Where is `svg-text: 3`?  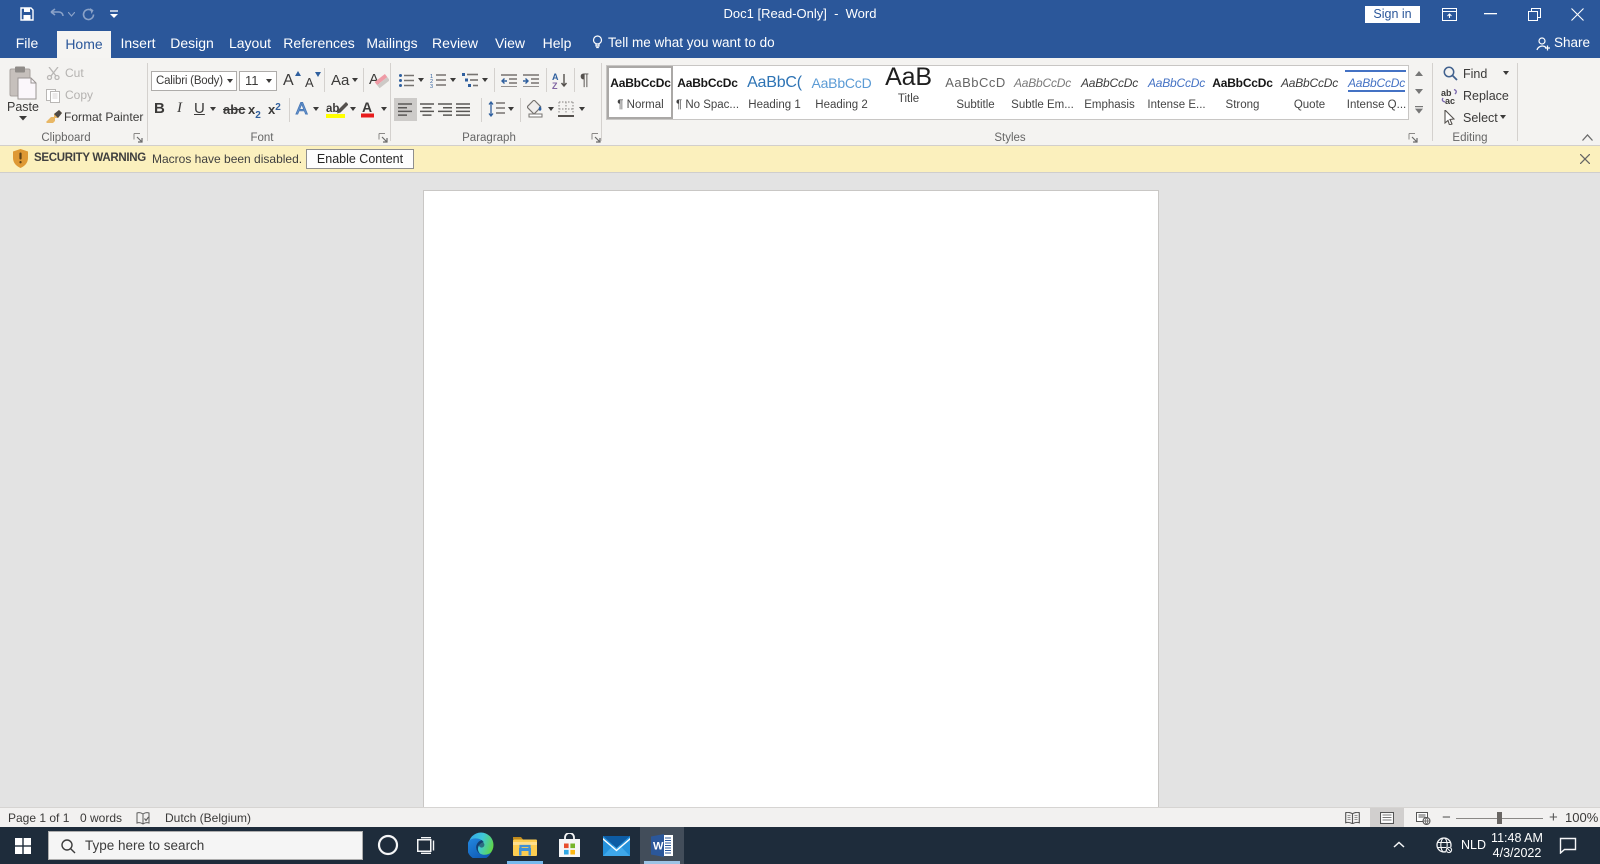 svg-text: 3 is located at coordinates (431, 86).